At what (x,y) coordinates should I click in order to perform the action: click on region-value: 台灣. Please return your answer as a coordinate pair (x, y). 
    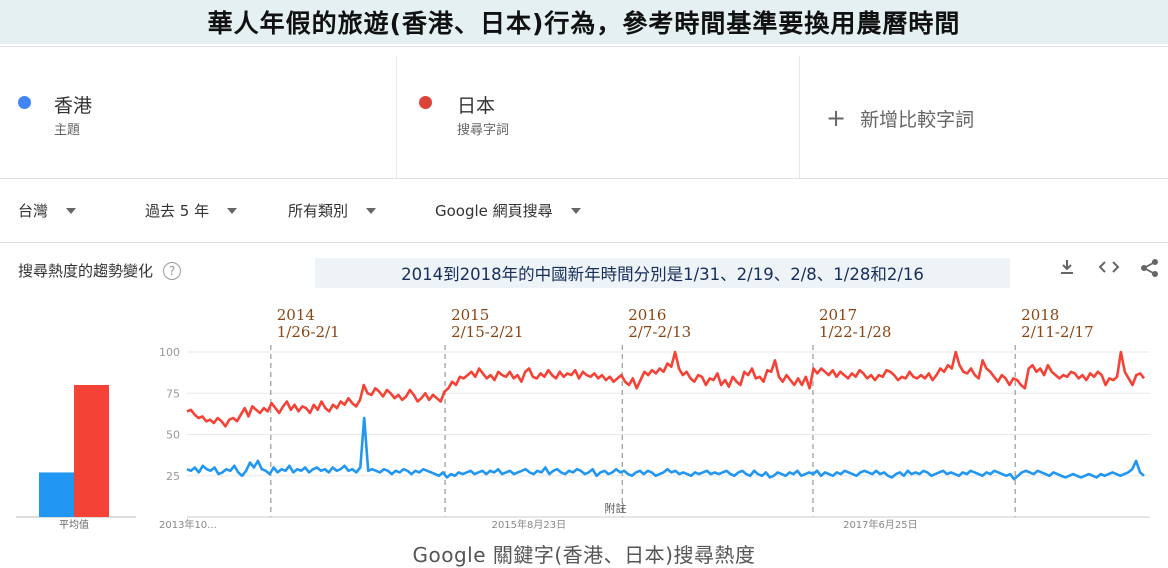
    Looking at the image, I should click on (33, 211).